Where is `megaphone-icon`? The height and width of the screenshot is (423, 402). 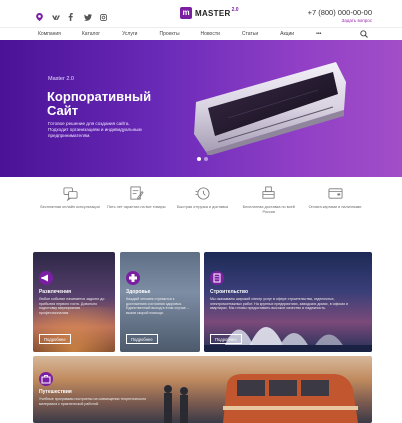
megaphone-icon is located at coordinates (44, 278).